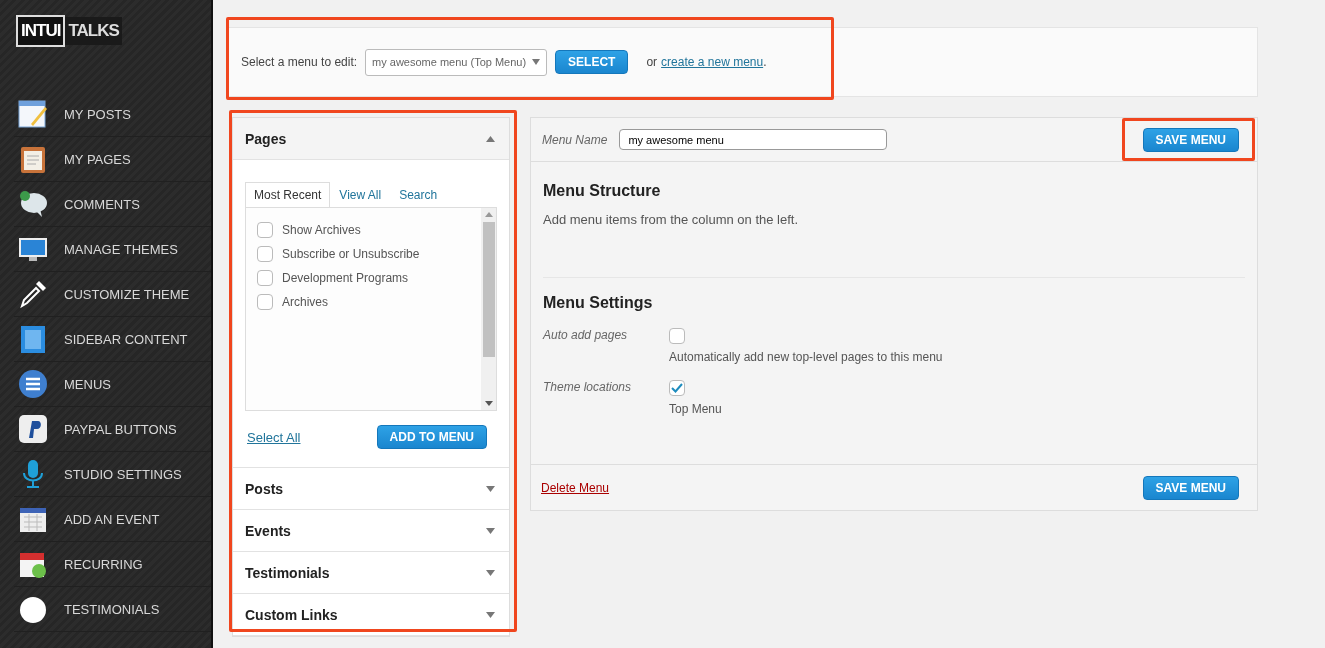  I want to click on section-heading: Menu Structure, so click(602, 191).